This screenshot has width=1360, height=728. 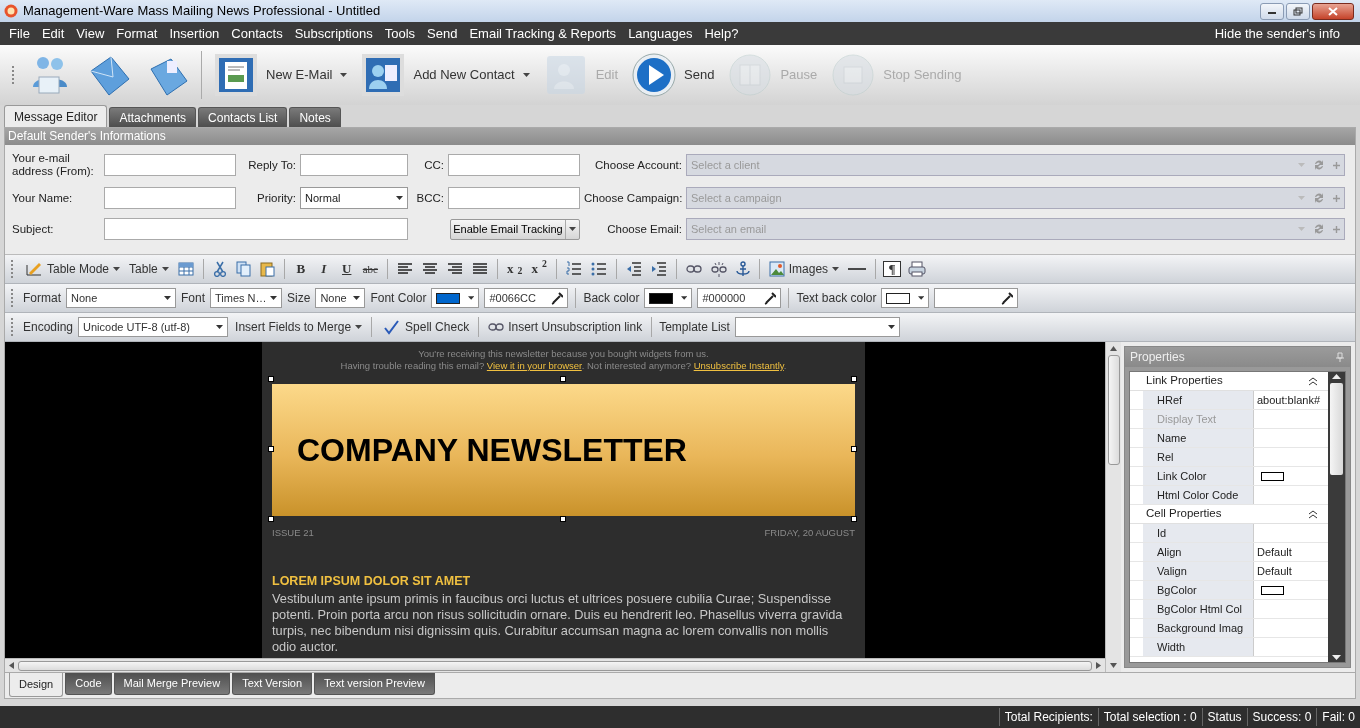 What do you see at coordinates (534, 365) in the screenshot?
I see `email-link: View it in your browser` at bounding box center [534, 365].